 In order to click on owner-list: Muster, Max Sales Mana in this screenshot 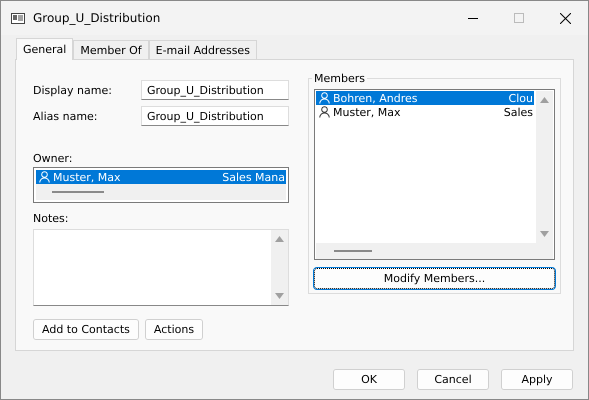, I will do `click(161, 185)`.